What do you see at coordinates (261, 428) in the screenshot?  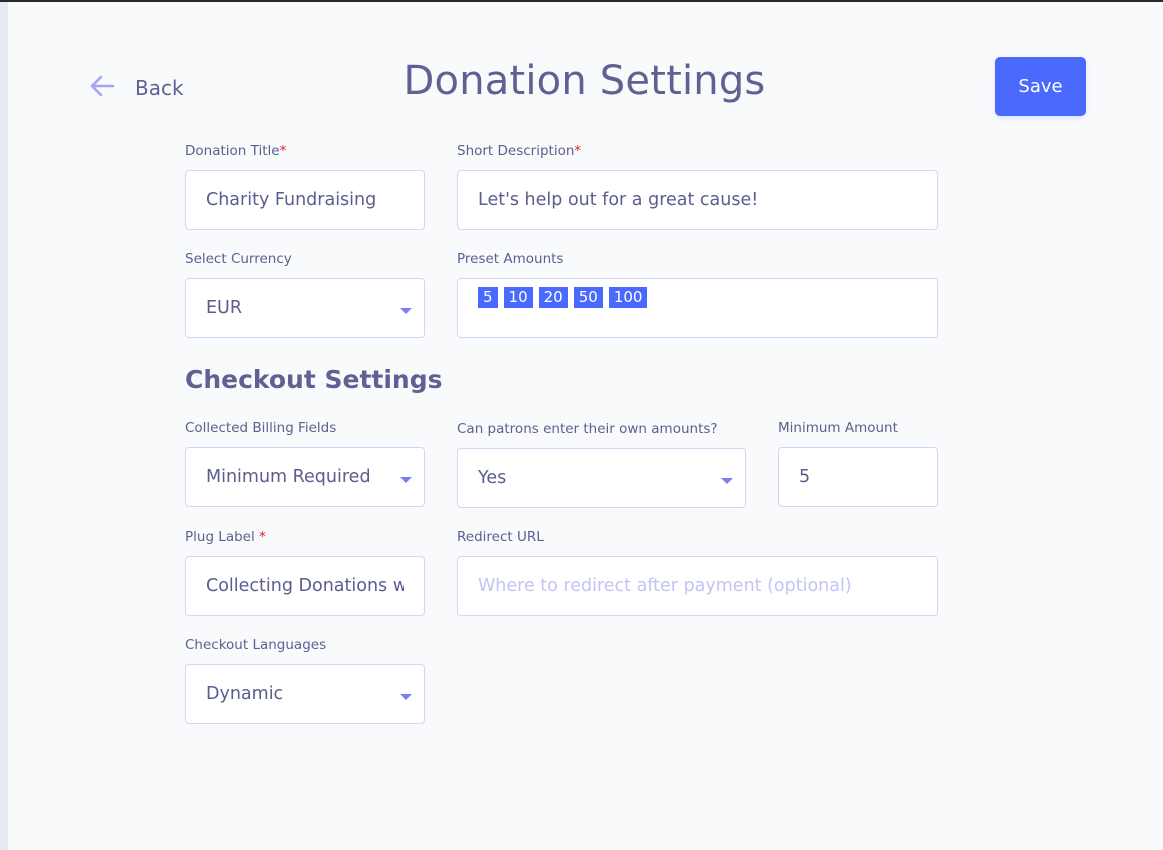 I see `billing-fields-label: Collected Billing Fields` at bounding box center [261, 428].